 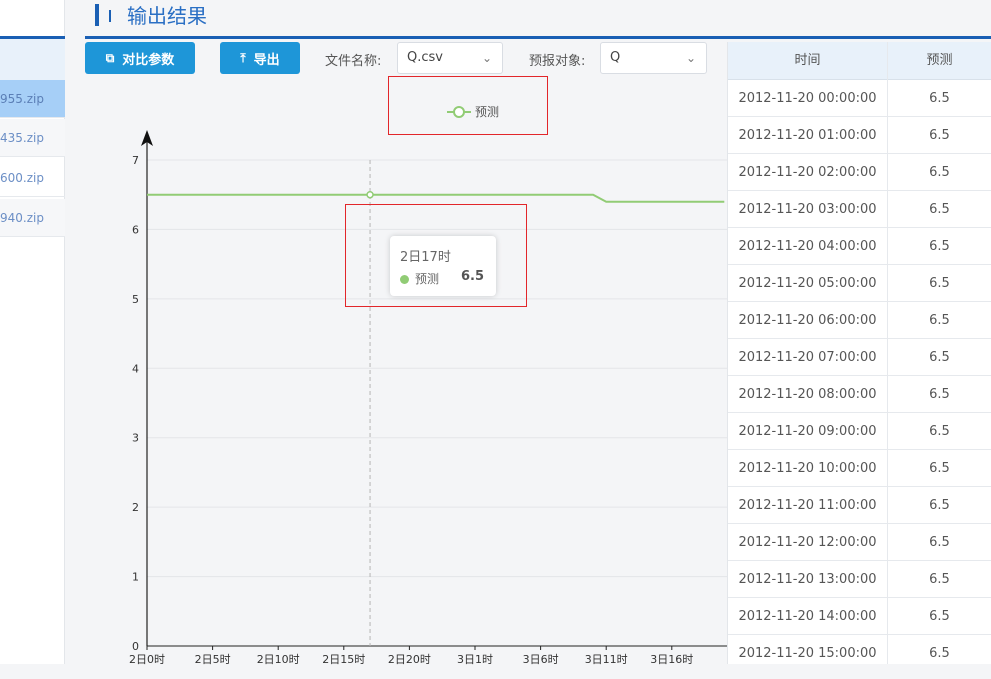 What do you see at coordinates (807, 320) in the screenshot?
I see `time-cell: 2012-11-20 06:00:00` at bounding box center [807, 320].